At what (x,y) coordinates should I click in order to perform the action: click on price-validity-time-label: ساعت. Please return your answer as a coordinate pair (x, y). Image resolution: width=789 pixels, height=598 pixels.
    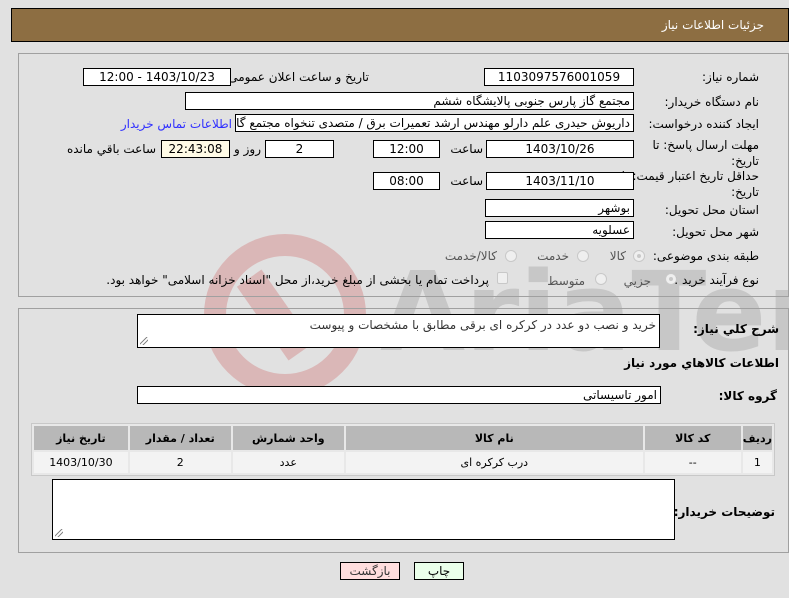
    Looking at the image, I should click on (466, 181).